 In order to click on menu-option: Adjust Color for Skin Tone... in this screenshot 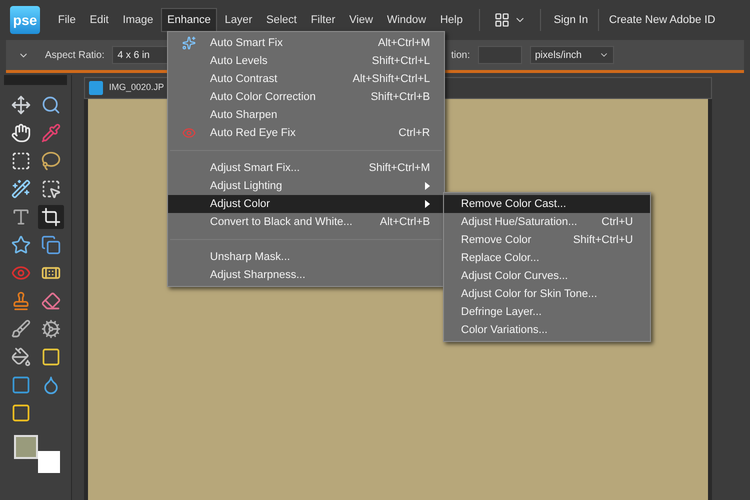, I will do `click(547, 294)`.